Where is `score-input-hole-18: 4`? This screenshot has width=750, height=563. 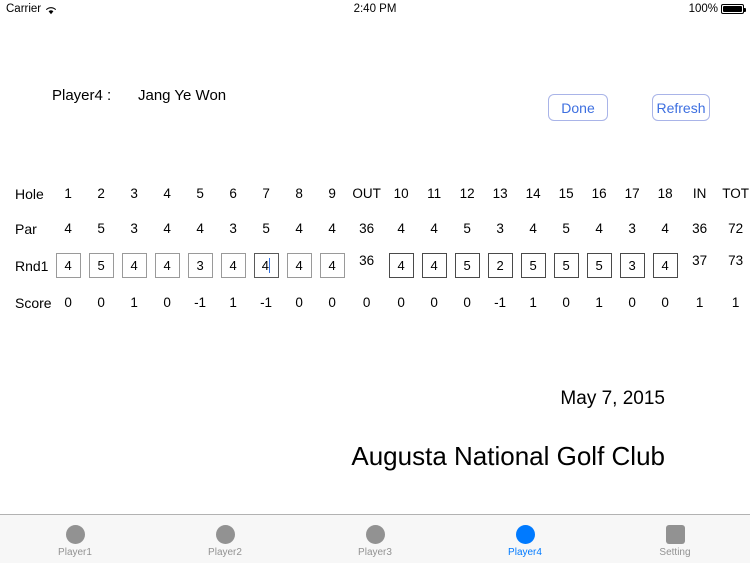
score-input-hole-18: 4 is located at coordinates (665, 265).